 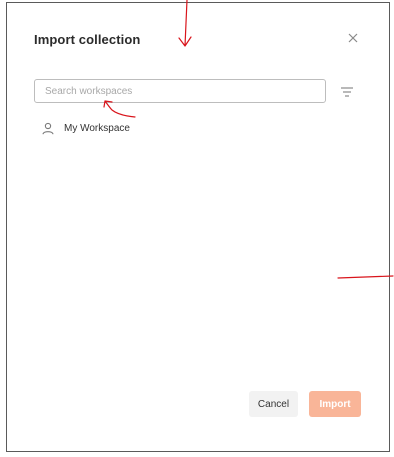 I want to click on close-icon, so click(x=353, y=38).